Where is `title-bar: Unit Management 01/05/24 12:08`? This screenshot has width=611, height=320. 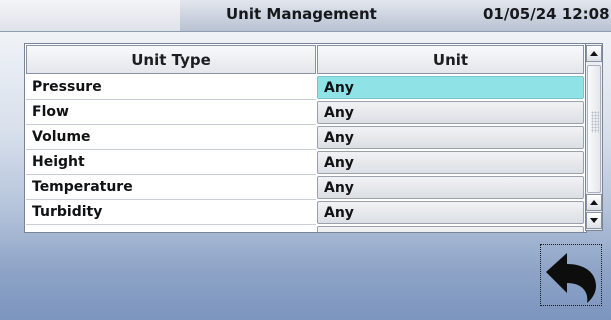
title-bar: Unit Management 01/05/24 12:08 is located at coordinates (305, 16).